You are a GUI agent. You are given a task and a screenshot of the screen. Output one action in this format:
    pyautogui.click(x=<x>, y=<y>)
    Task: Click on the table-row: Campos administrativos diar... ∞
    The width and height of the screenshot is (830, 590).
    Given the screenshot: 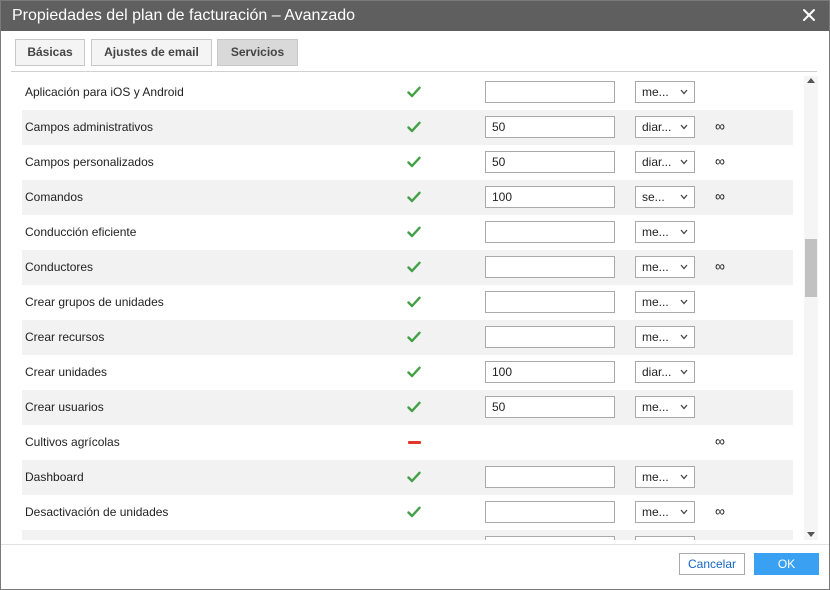 What is the action you would take?
    pyautogui.click(x=407, y=127)
    